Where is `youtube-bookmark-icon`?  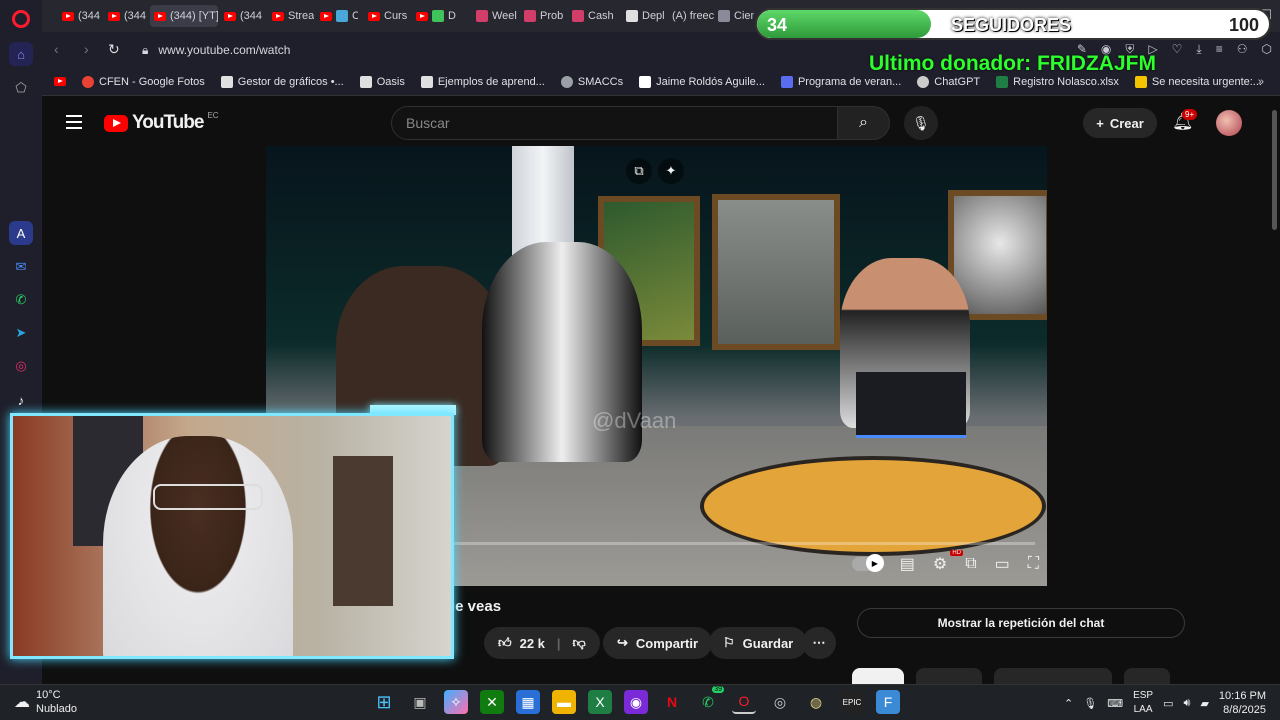 youtube-bookmark-icon is located at coordinates (60, 81).